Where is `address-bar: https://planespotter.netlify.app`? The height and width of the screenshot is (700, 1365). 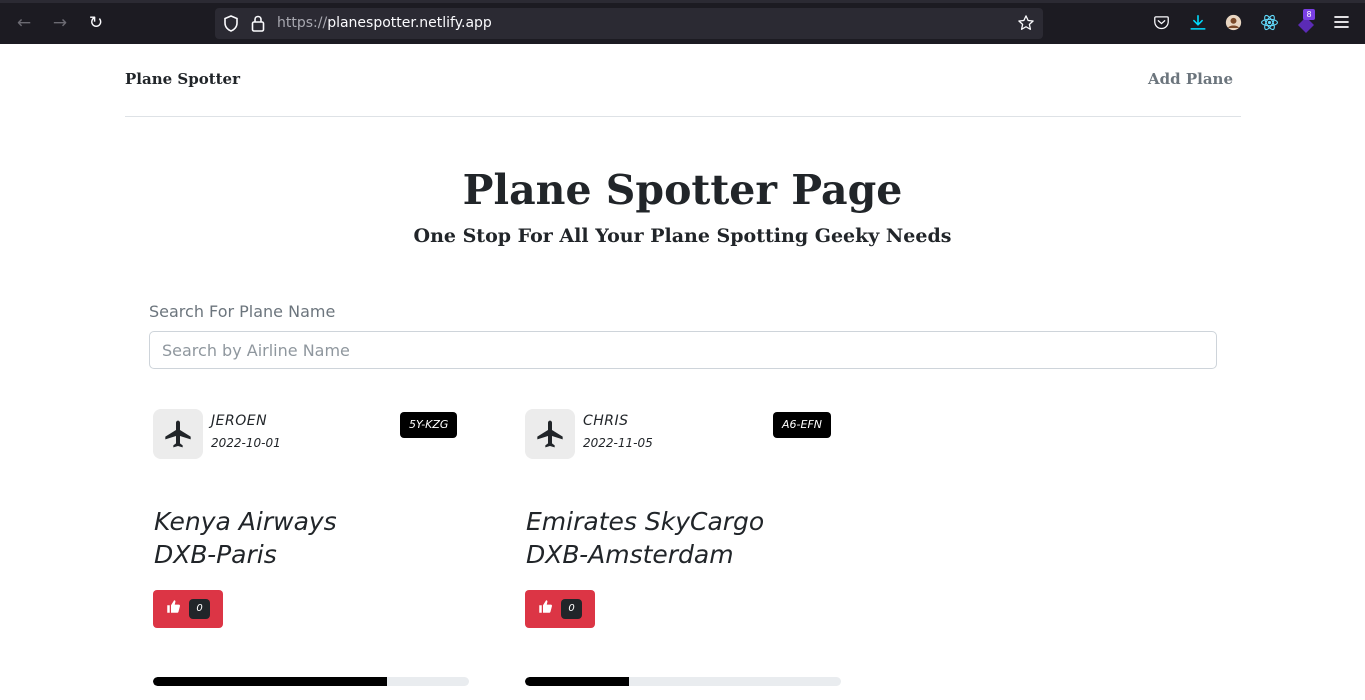
address-bar: https://planespotter.netlify.app is located at coordinates (629, 23).